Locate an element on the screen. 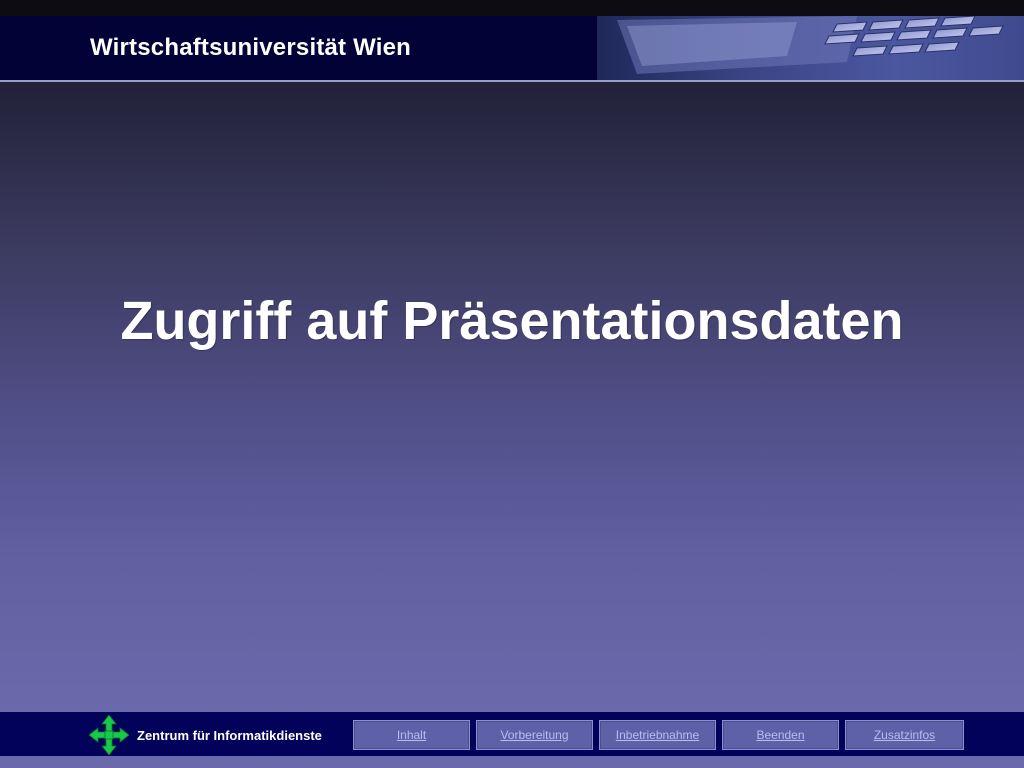  zid-label: Zentrum für Informatikdienste is located at coordinates (229, 735).